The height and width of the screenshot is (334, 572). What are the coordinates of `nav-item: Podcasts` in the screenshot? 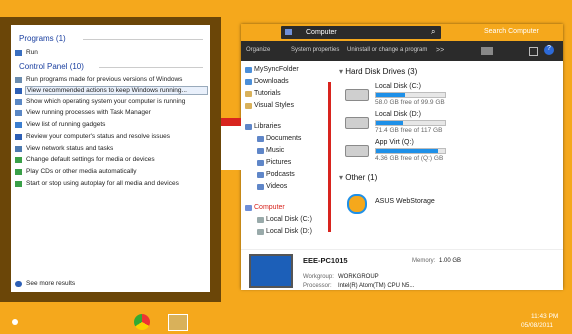 It's located at (276, 174).